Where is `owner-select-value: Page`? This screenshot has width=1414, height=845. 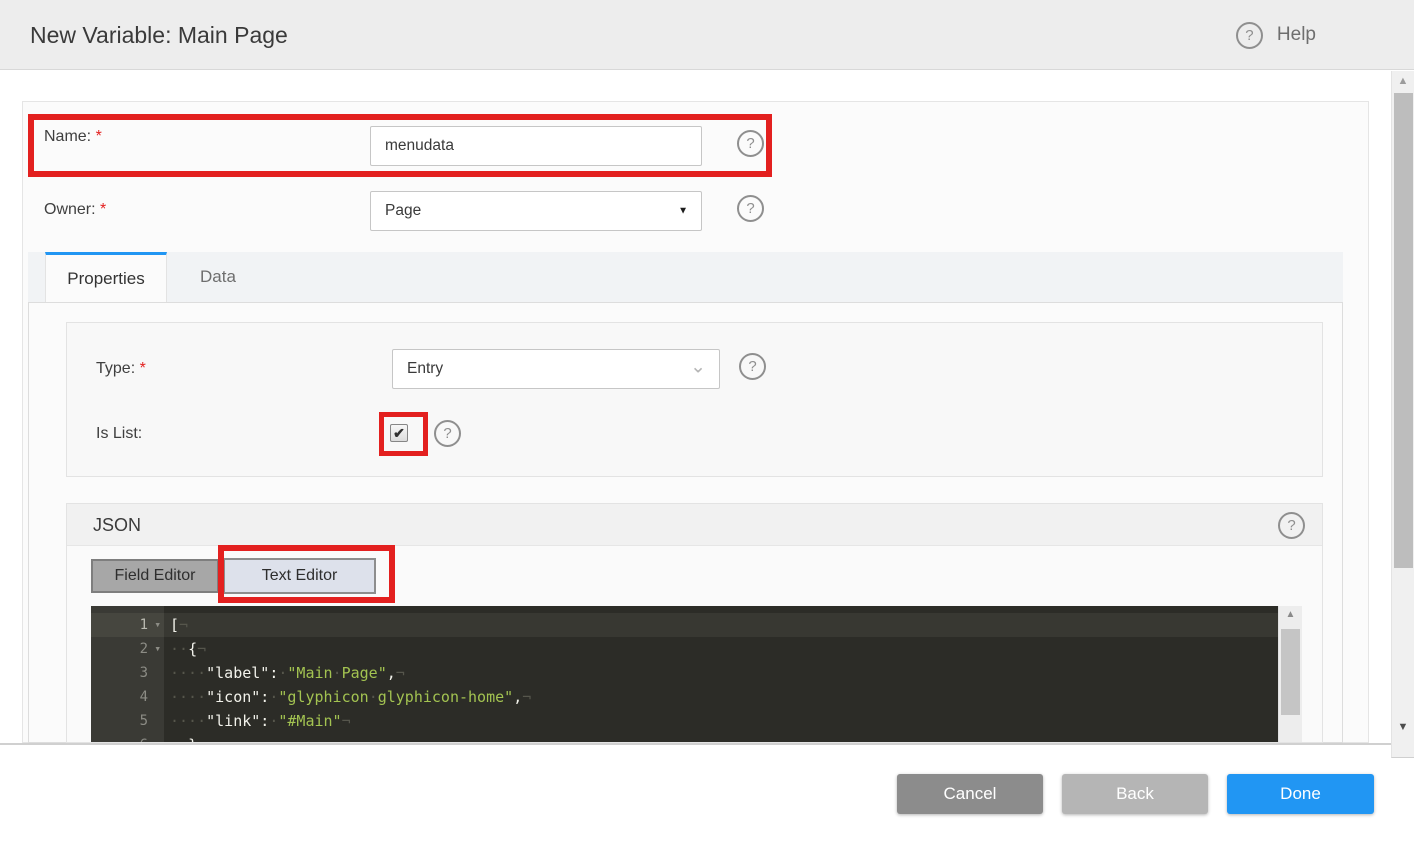
owner-select-value: Page is located at coordinates (403, 210).